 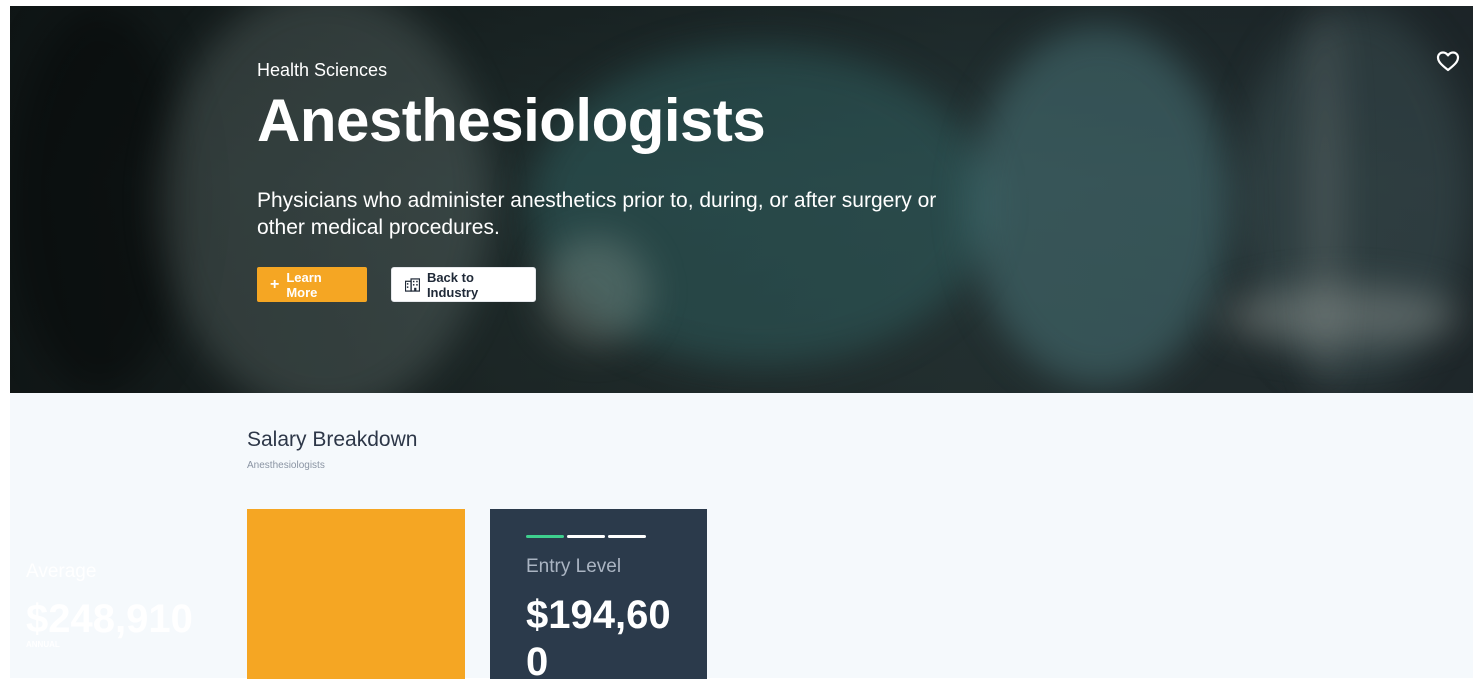 I want to click on slide-indicator-active, so click(x=545, y=536).